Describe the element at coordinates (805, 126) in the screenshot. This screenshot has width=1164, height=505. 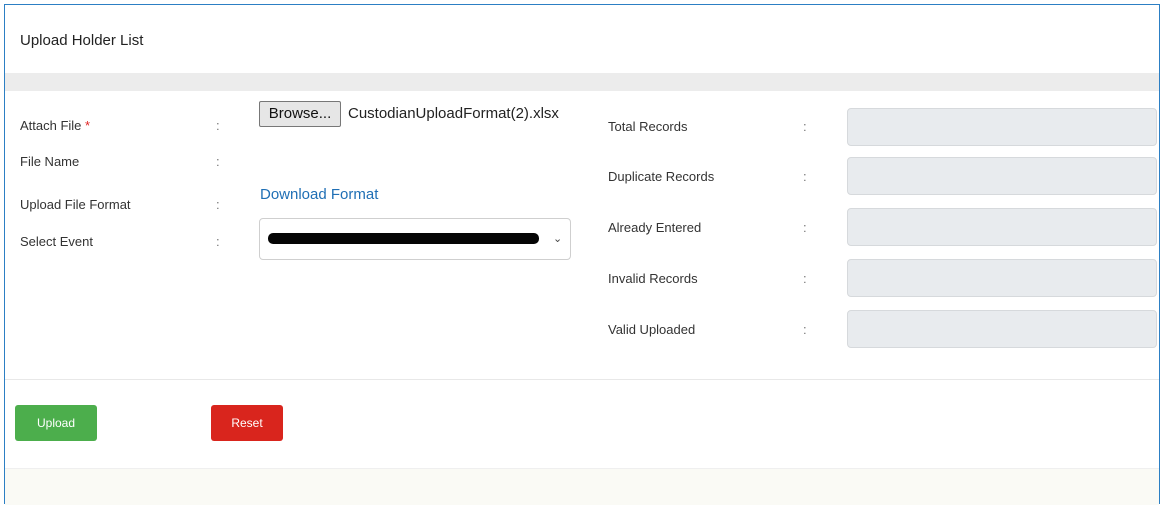
I see `total-records-colon: :` at that location.